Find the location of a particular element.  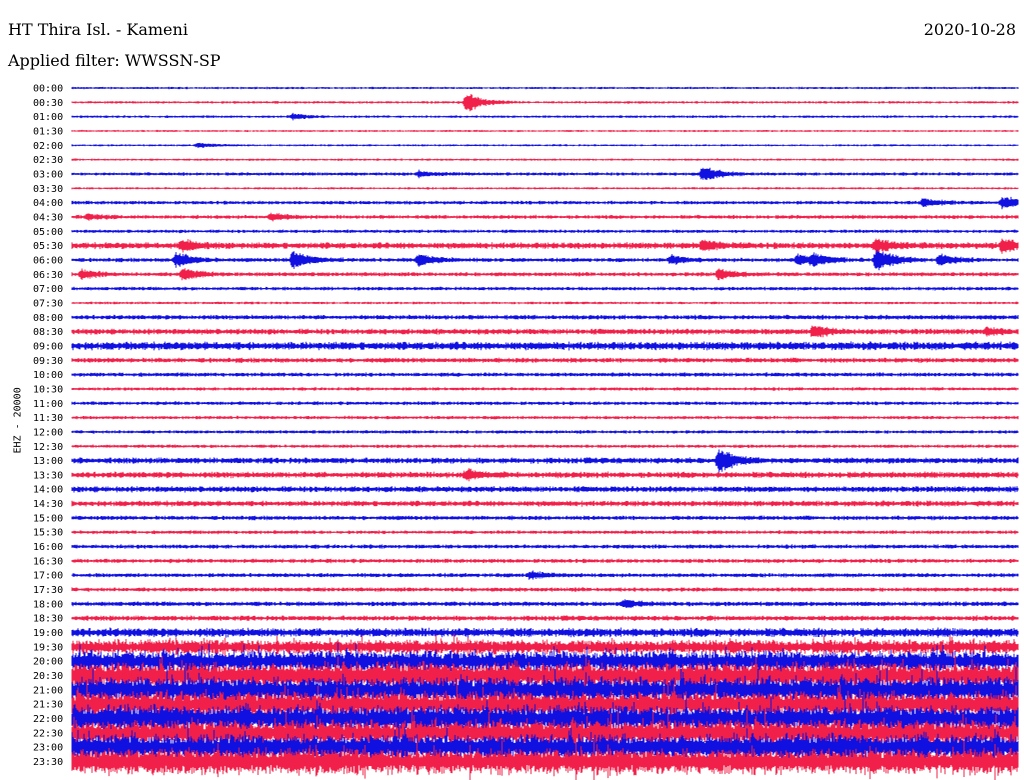

row-label: 02:30 is located at coordinates (48, 160).